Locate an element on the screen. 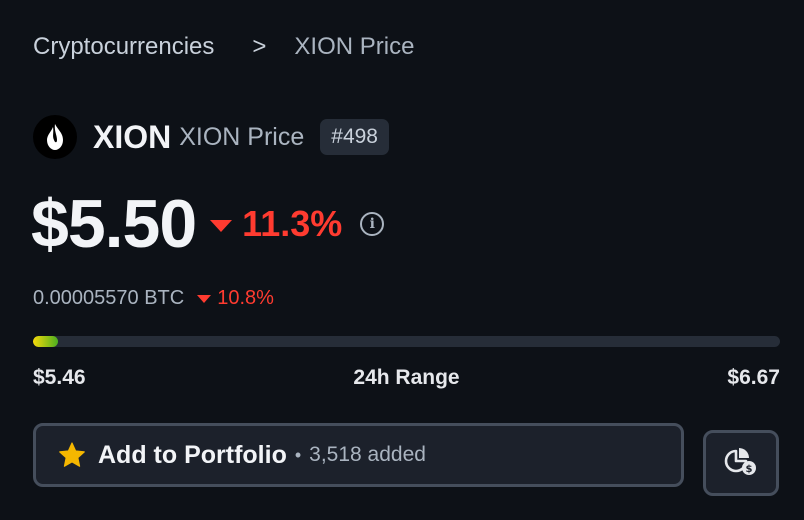 The image size is (804, 520). range-bar-fill is located at coordinates (45, 341).